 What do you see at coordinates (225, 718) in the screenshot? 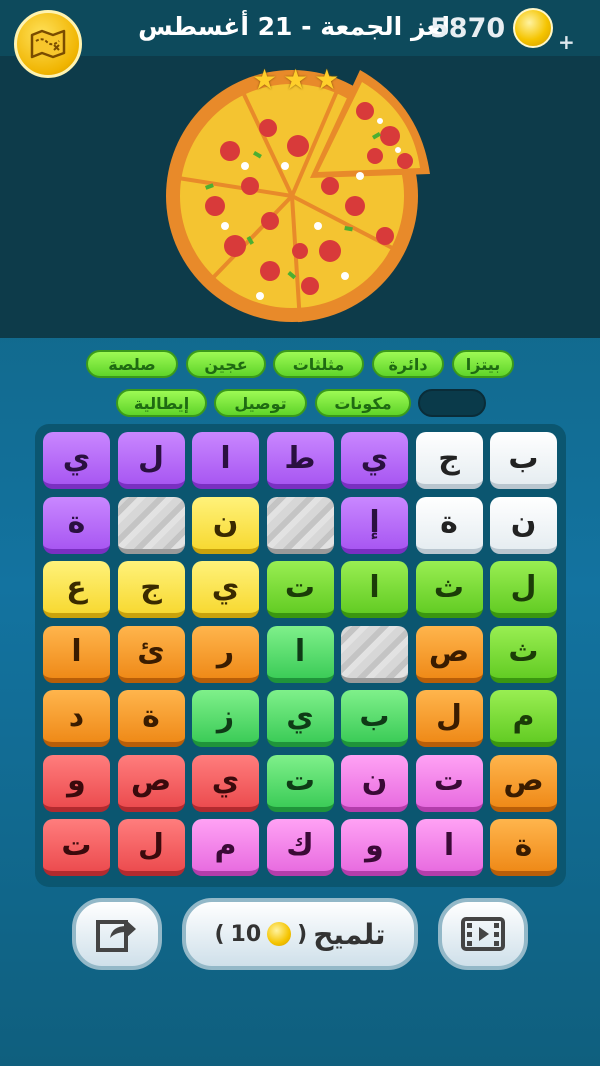
I see `letter-tile: ز` at bounding box center [225, 718].